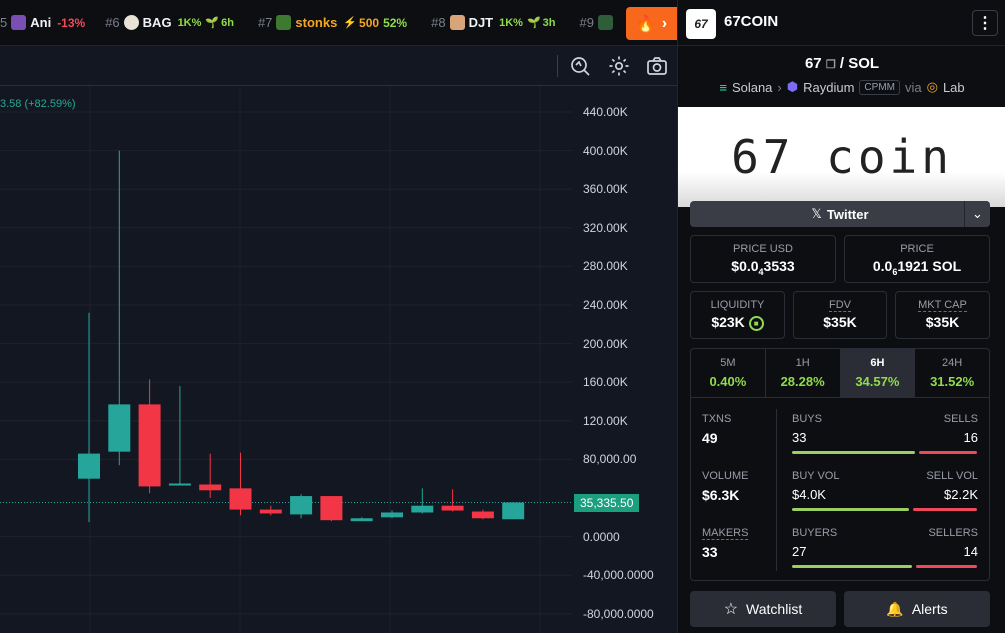 The width and height of the screenshot is (1005, 633). Describe the element at coordinates (265, 22) in the screenshot. I see `ticker-rank: #7` at that location.